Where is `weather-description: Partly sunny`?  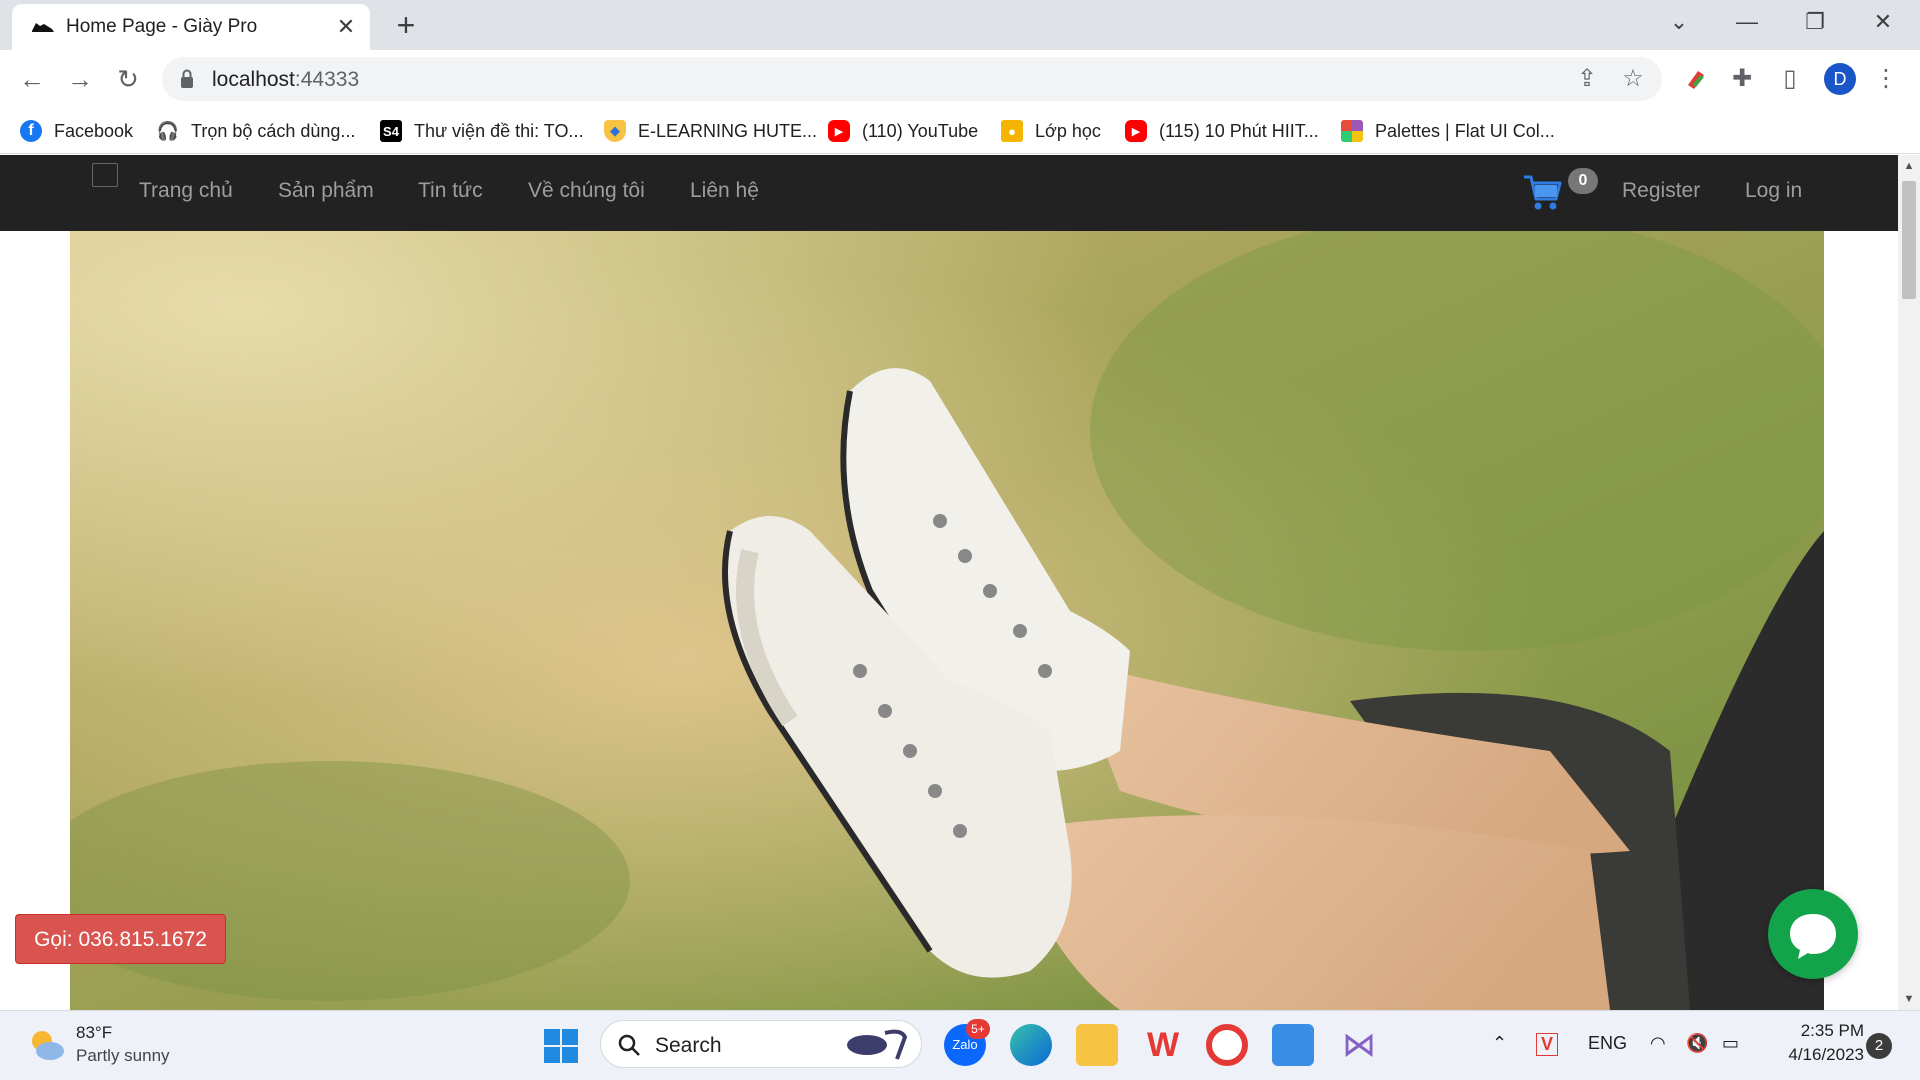 weather-description: Partly sunny is located at coordinates (123, 1056).